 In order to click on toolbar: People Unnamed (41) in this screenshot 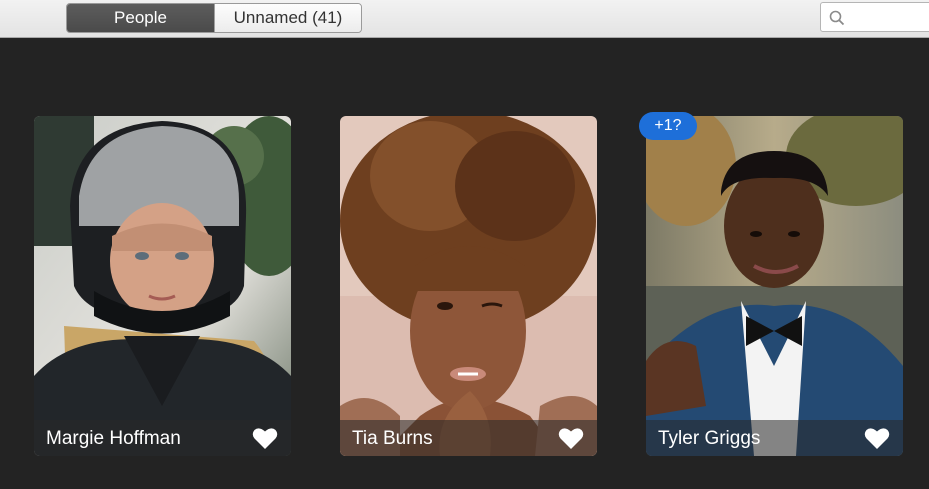, I will do `click(464, 19)`.